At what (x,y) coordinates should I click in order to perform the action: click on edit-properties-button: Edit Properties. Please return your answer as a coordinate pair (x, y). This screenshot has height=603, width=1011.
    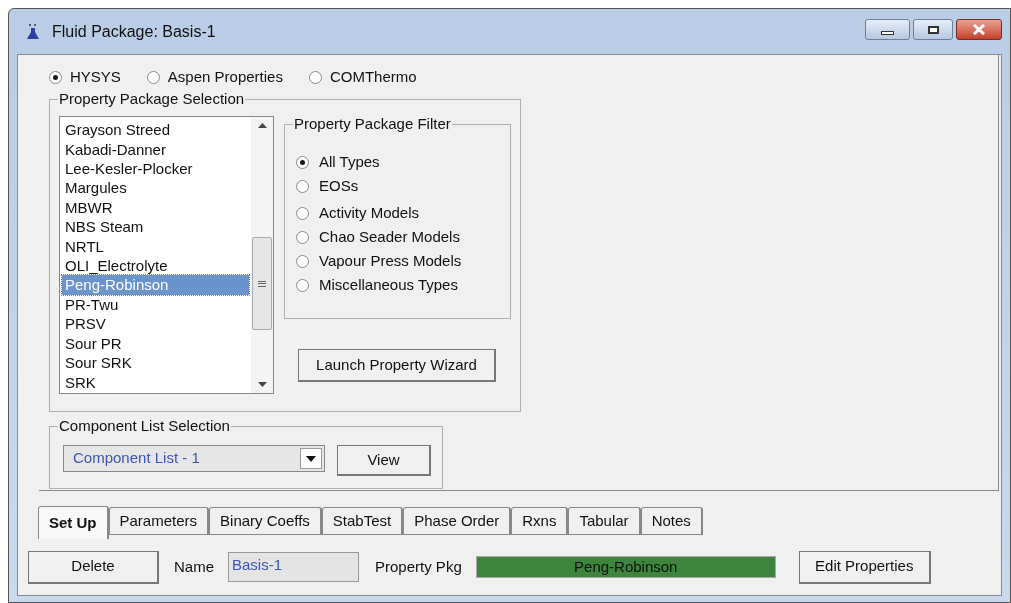
    Looking at the image, I should click on (864, 567).